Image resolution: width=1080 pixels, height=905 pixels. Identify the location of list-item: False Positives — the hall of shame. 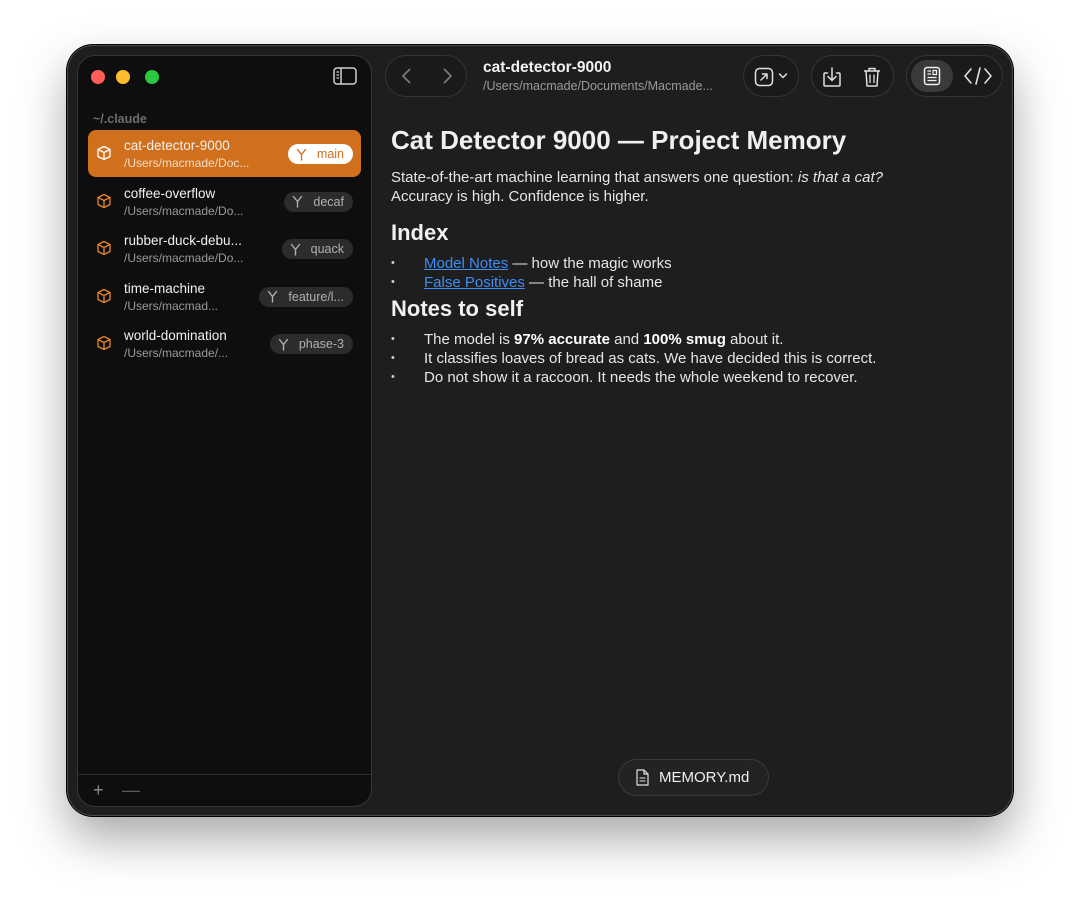
(691, 282).